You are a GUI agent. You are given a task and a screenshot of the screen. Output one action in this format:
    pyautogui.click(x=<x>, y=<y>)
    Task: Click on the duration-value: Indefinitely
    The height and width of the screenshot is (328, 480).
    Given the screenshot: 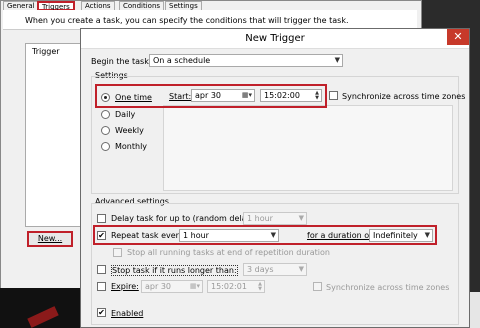 What is the action you would take?
    pyautogui.click(x=395, y=235)
    